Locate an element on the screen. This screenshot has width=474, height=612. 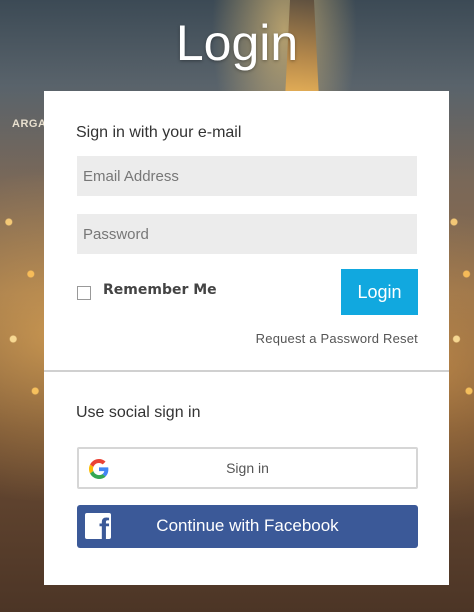
social-signin-heading: Use social sign in is located at coordinates (138, 412).